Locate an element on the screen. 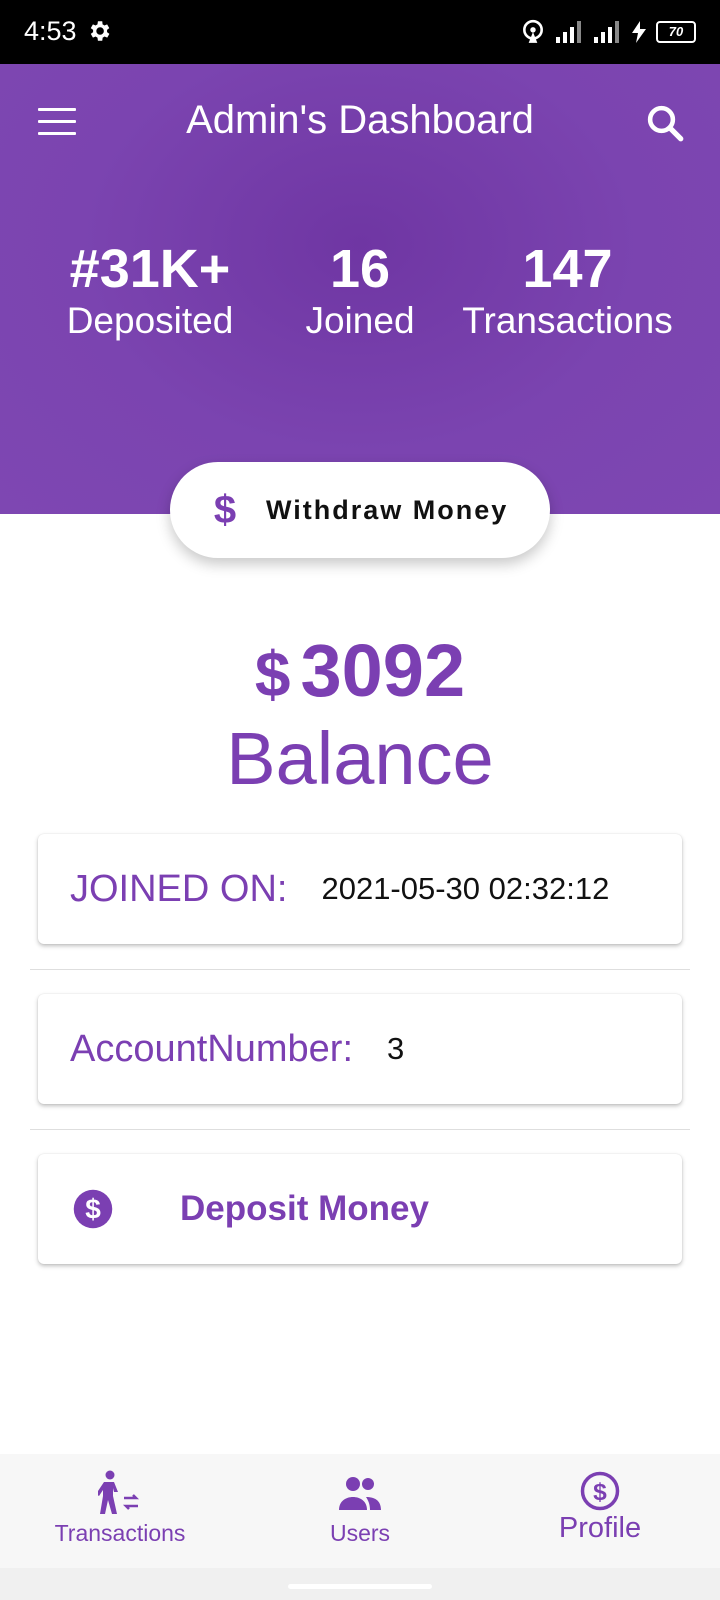 The height and width of the screenshot is (1600, 720). account-number-card: AccountNumber: 3 is located at coordinates (360, 1049).